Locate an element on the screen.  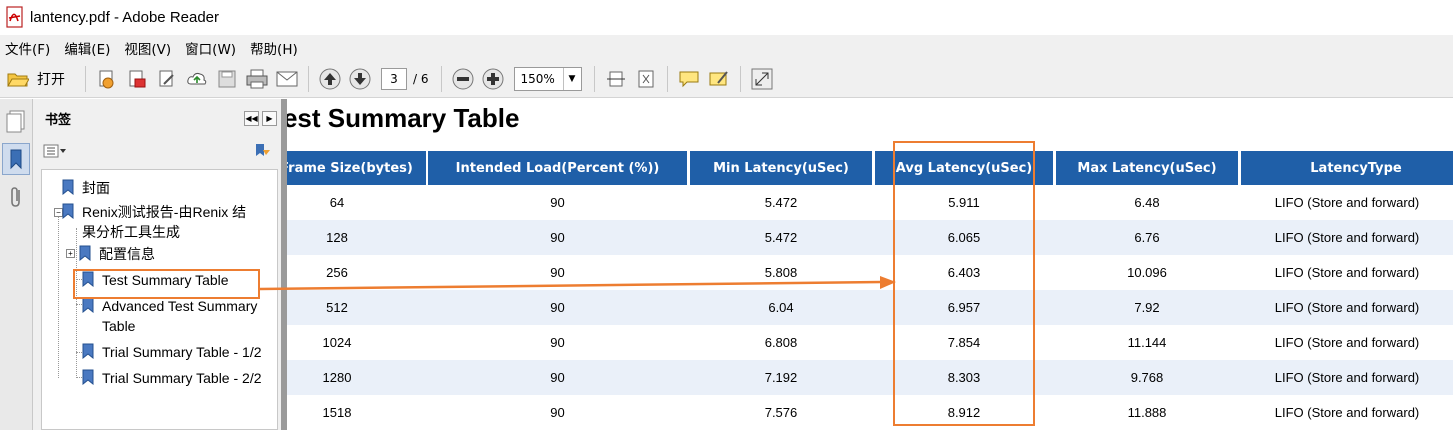
column-header: Frame Size(bytes) is located at coordinates (356, 168).